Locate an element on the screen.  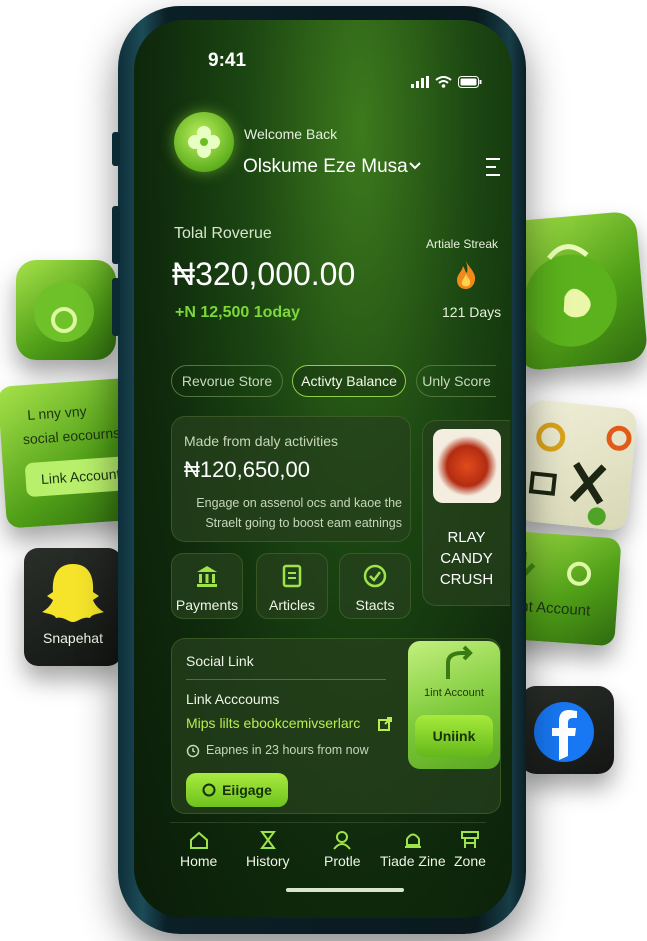
social-divider is located at coordinates (286, 679).